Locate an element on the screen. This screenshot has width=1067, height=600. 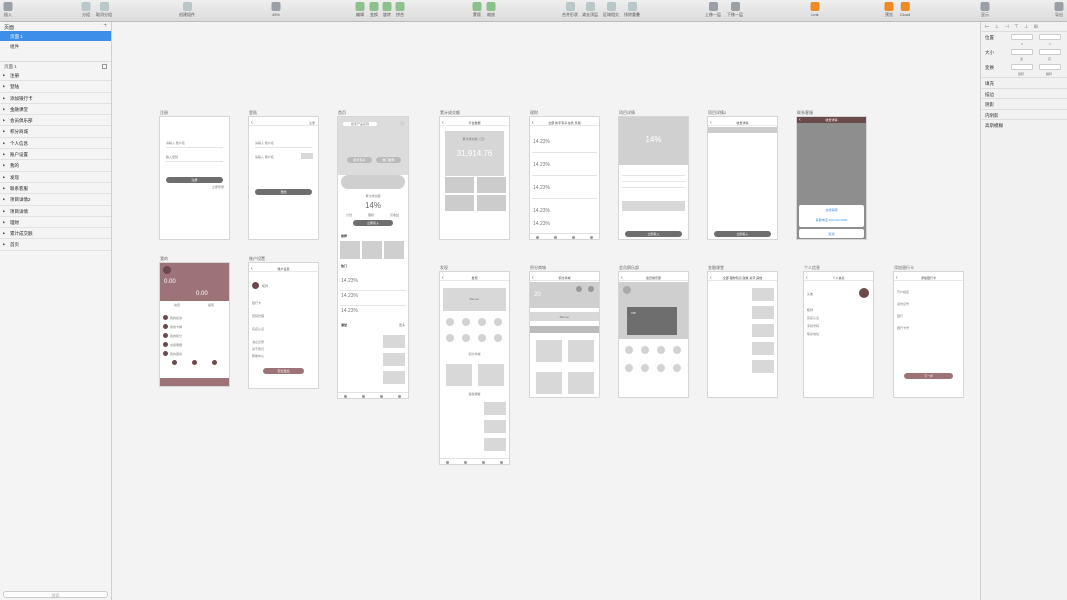
y-input is located at coordinates (1050, 37).